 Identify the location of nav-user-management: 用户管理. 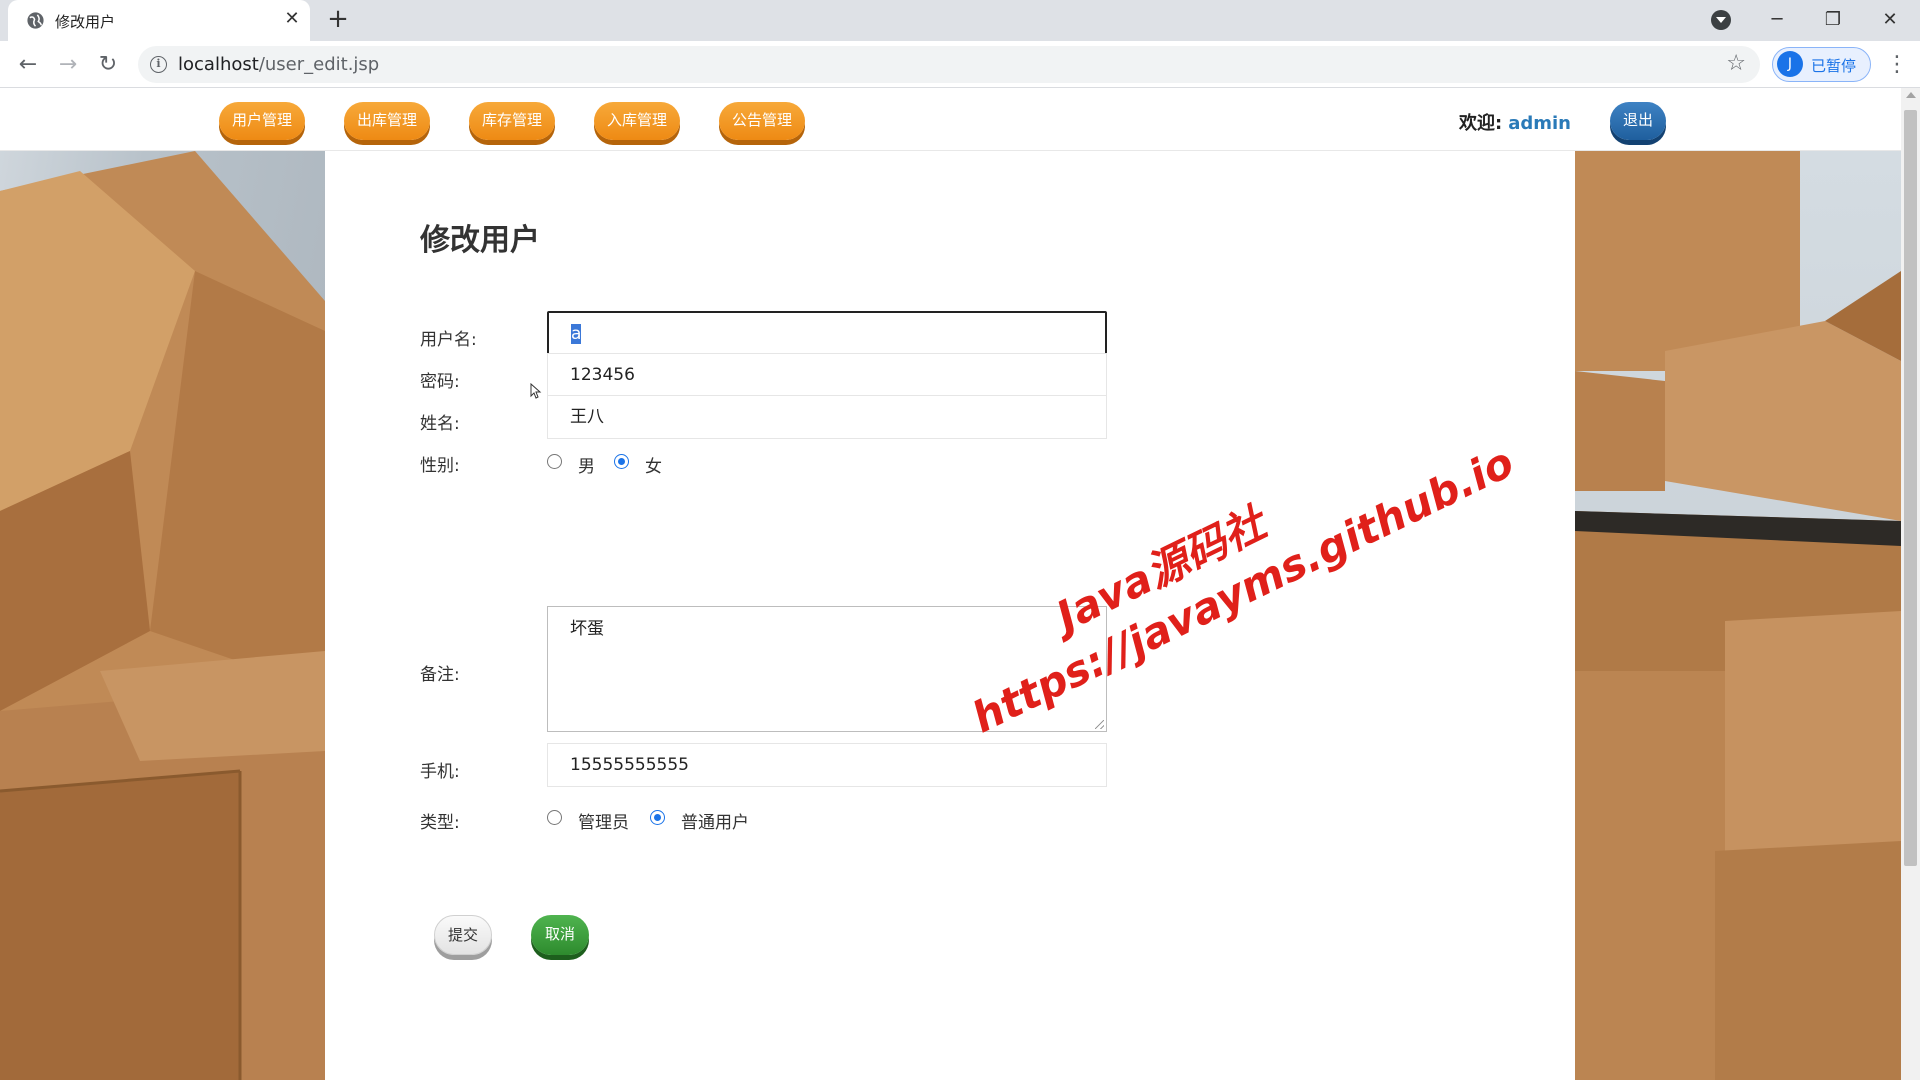
(262, 121).